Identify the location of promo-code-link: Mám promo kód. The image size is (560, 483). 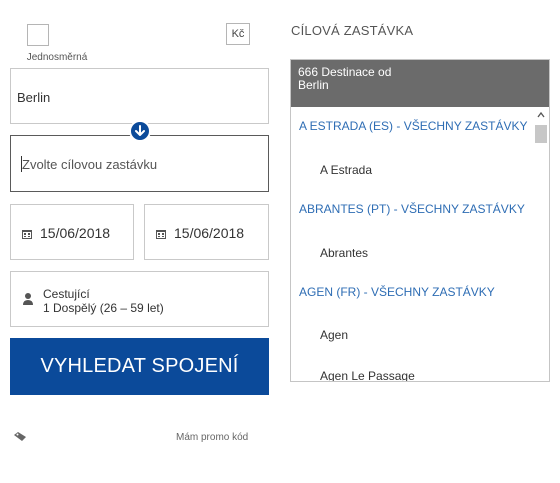
(212, 437).